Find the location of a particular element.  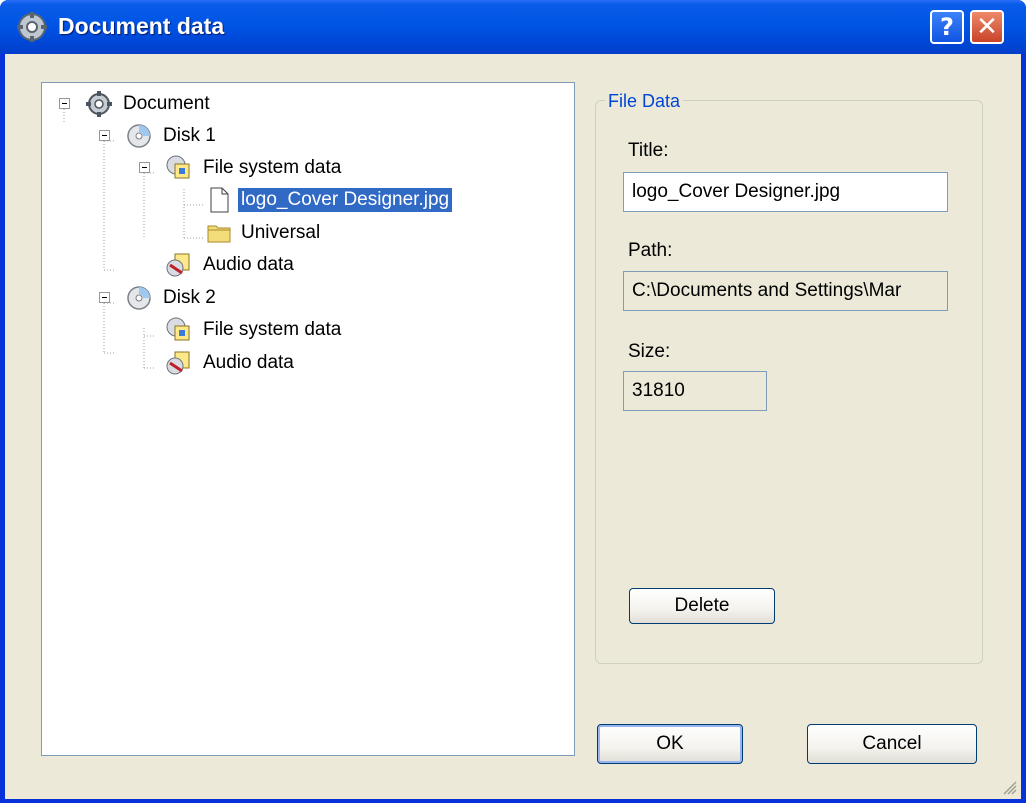

title-label: Title: is located at coordinates (648, 150).